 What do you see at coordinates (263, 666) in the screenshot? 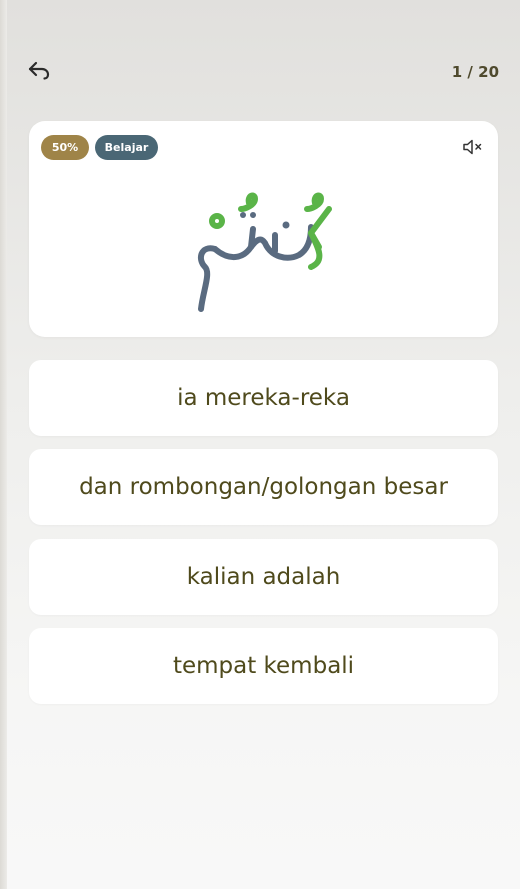
I see `answer-option-4: tempat kembali` at bounding box center [263, 666].